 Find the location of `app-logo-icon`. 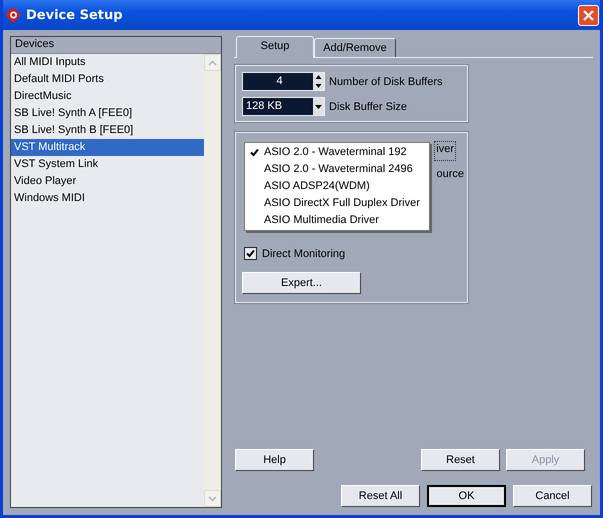

app-logo-icon is located at coordinates (13, 15).